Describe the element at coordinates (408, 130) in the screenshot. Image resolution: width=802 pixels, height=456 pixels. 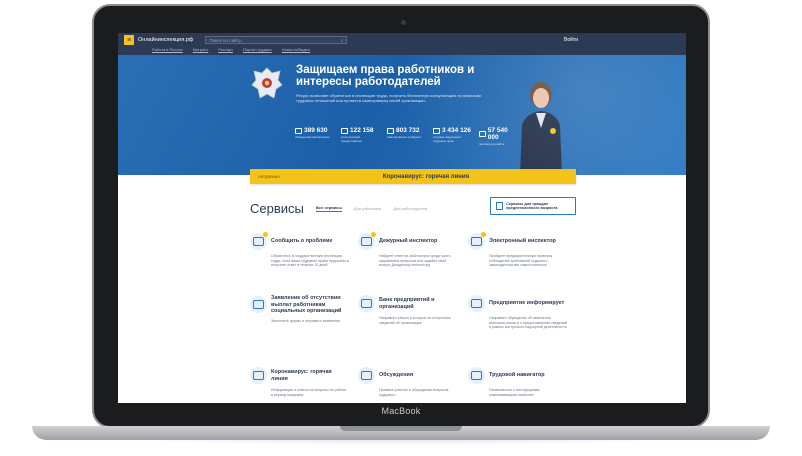
I see `stat-value: 803 732` at that location.